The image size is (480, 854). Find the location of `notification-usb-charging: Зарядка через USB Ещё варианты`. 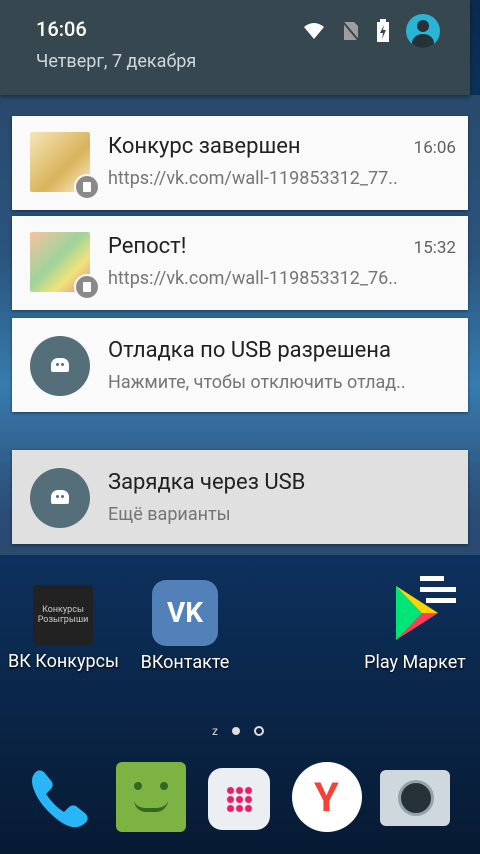

notification-usb-charging: Зарядка через USB Ещё варианты is located at coordinates (240, 497).